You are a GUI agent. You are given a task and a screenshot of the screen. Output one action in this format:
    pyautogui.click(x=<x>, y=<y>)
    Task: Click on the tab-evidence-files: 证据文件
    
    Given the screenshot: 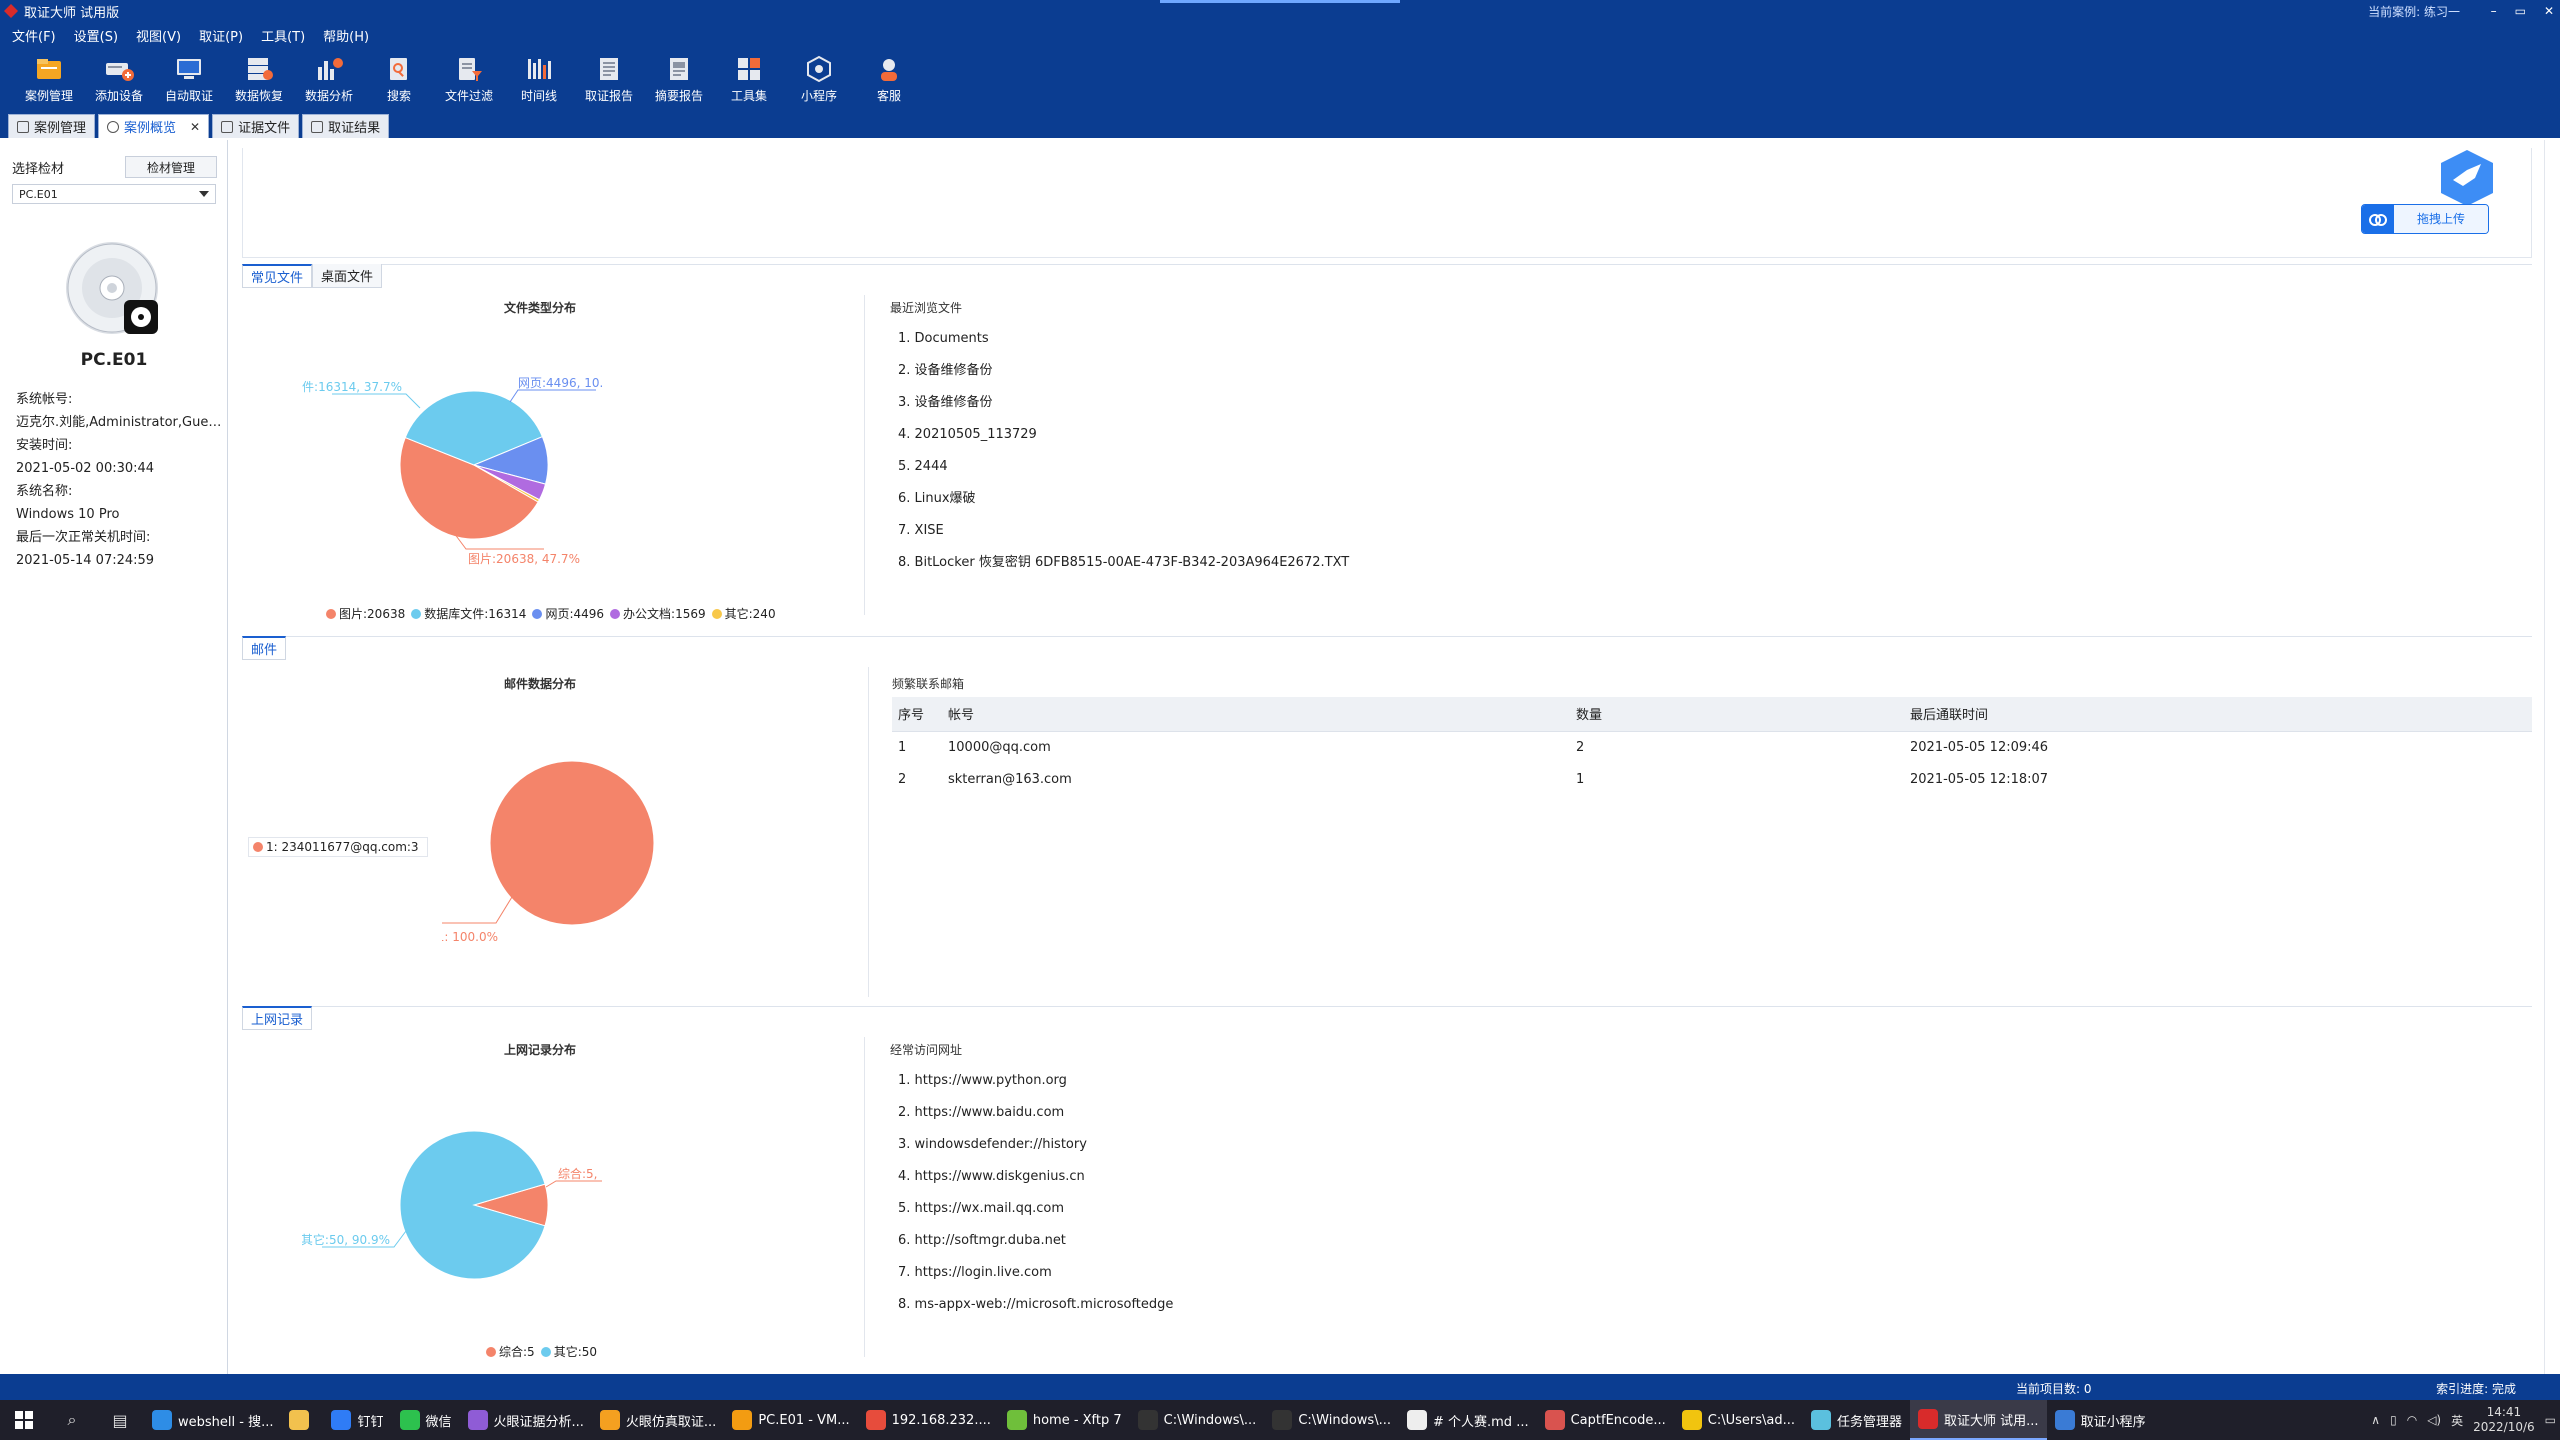 What is the action you would take?
    pyautogui.click(x=256, y=126)
    